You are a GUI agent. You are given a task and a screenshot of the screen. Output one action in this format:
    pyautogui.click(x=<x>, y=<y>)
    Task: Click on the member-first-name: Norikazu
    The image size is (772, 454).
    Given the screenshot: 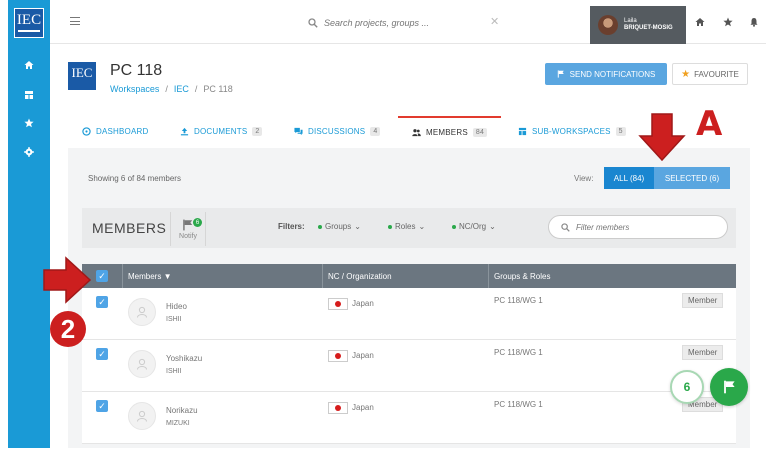 What is the action you would take?
    pyautogui.click(x=182, y=410)
    